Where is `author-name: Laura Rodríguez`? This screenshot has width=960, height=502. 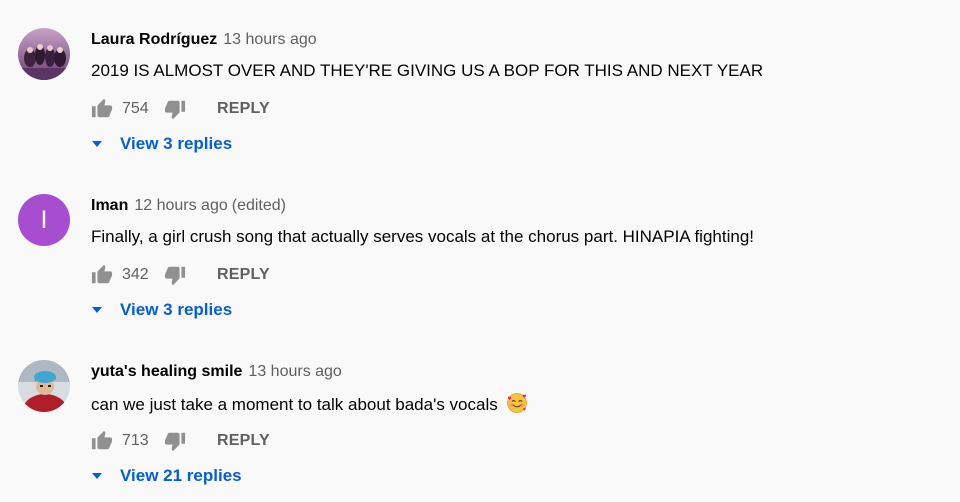 author-name: Laura Rodríguez is located at coordinates (154, 39).